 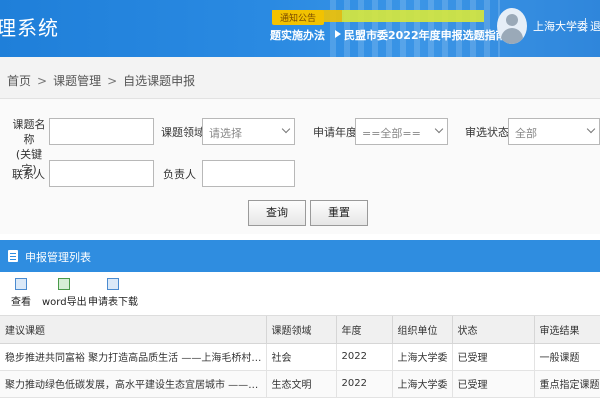 I want to click on avatar, so click(x=512, y=26).